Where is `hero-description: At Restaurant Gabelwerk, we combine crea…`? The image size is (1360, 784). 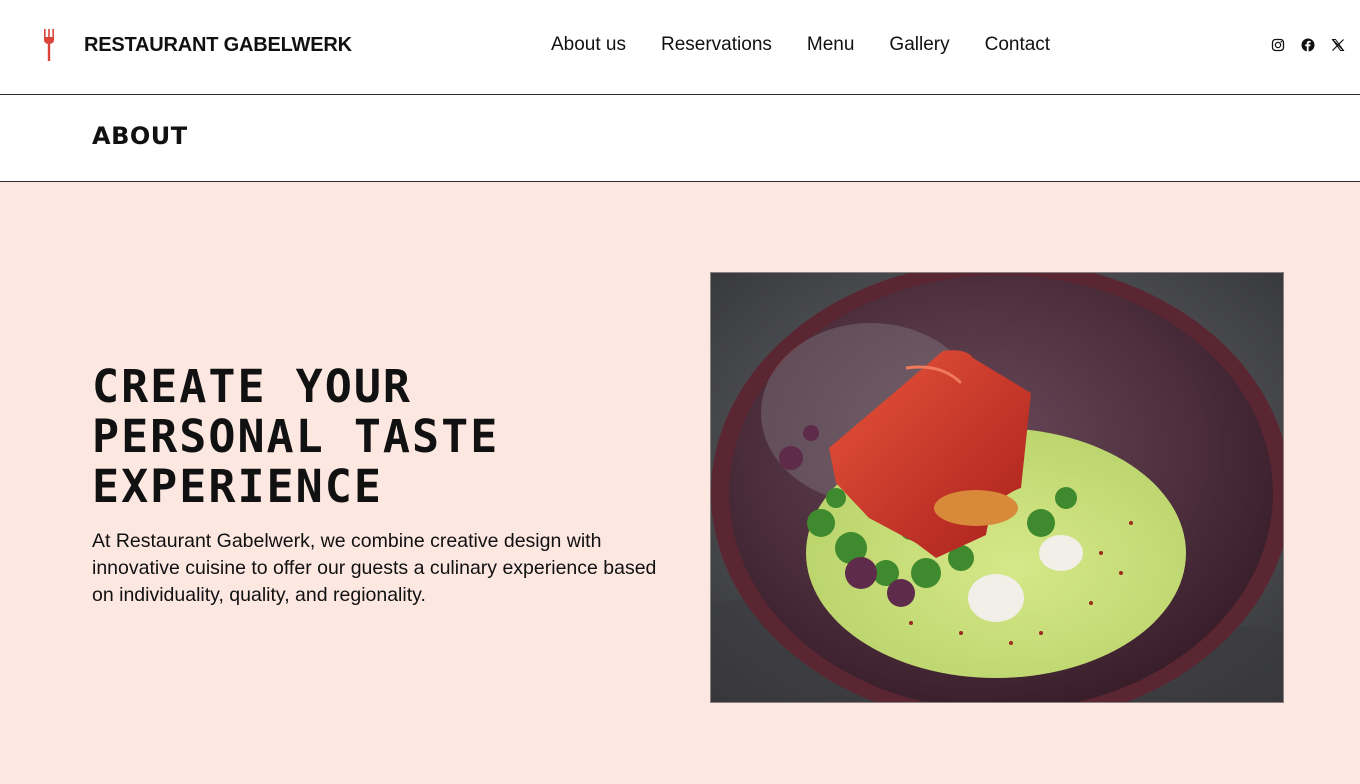
hero-description: At Restaurant Gabelwerk, we combine crea… is located at coordinates (374, 568).